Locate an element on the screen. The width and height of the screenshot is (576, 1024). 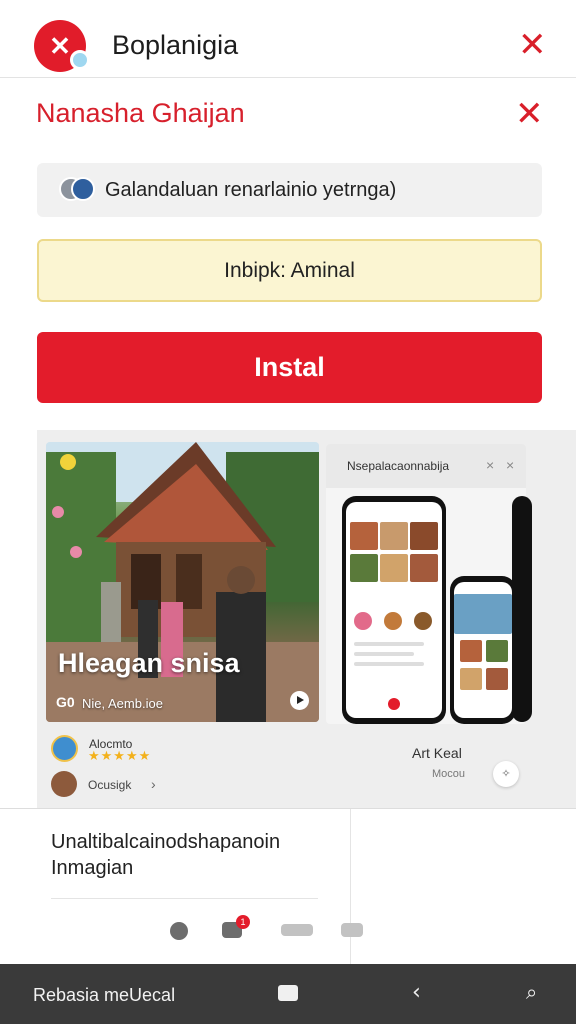
hero-caption: Hleagan snisa is located at coordinates (149, 663).